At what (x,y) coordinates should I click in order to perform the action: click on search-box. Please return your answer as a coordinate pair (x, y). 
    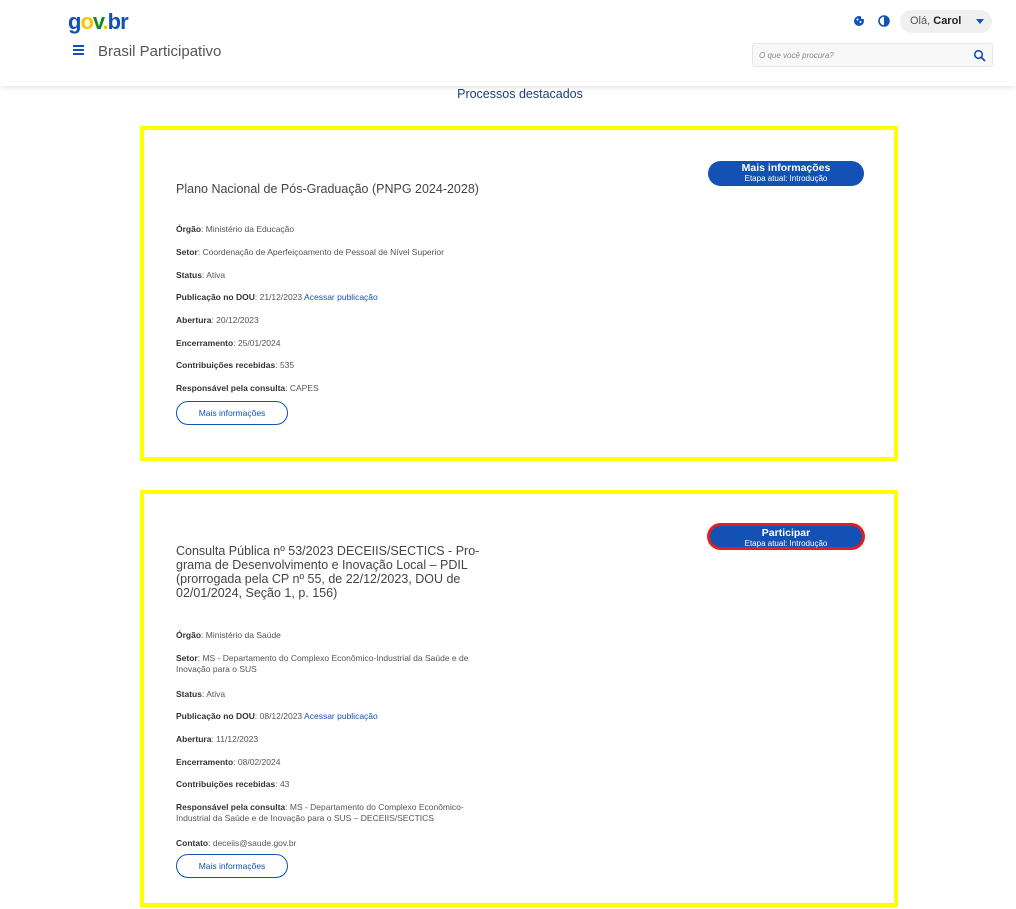
    Looking at the image, I should click on (872, 55).